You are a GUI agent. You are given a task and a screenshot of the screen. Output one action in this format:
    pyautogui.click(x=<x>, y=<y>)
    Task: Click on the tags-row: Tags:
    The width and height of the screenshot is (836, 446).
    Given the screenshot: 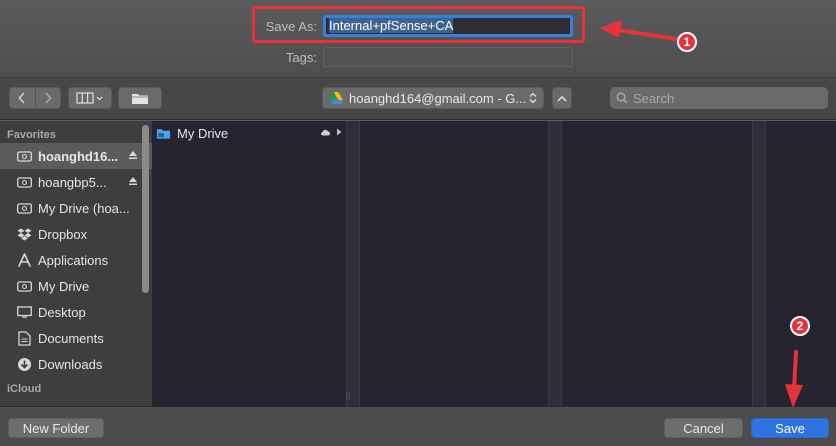 What is the action you would take?
    pyautogui.click(x=417, y=57)
    